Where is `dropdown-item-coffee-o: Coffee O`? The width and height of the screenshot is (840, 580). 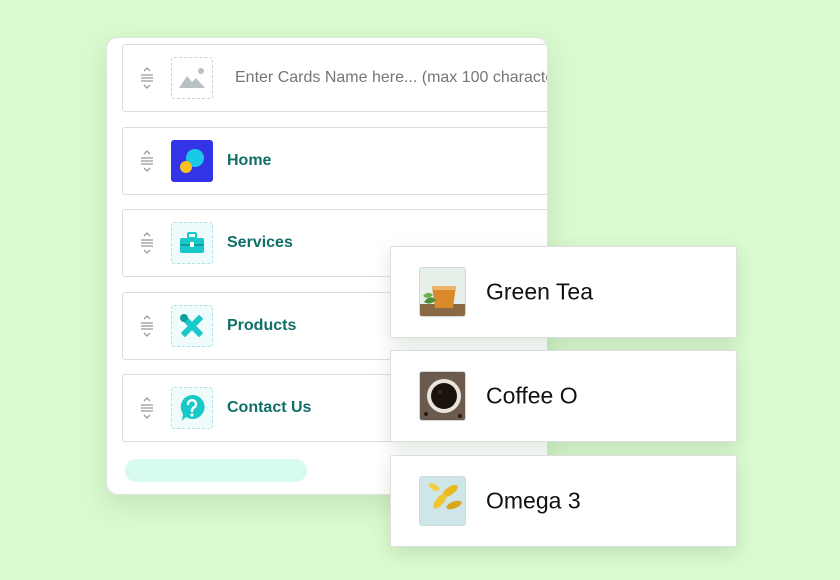 dropdown-item-coffee-o: Coffee O is located at coordinates (563, 396).